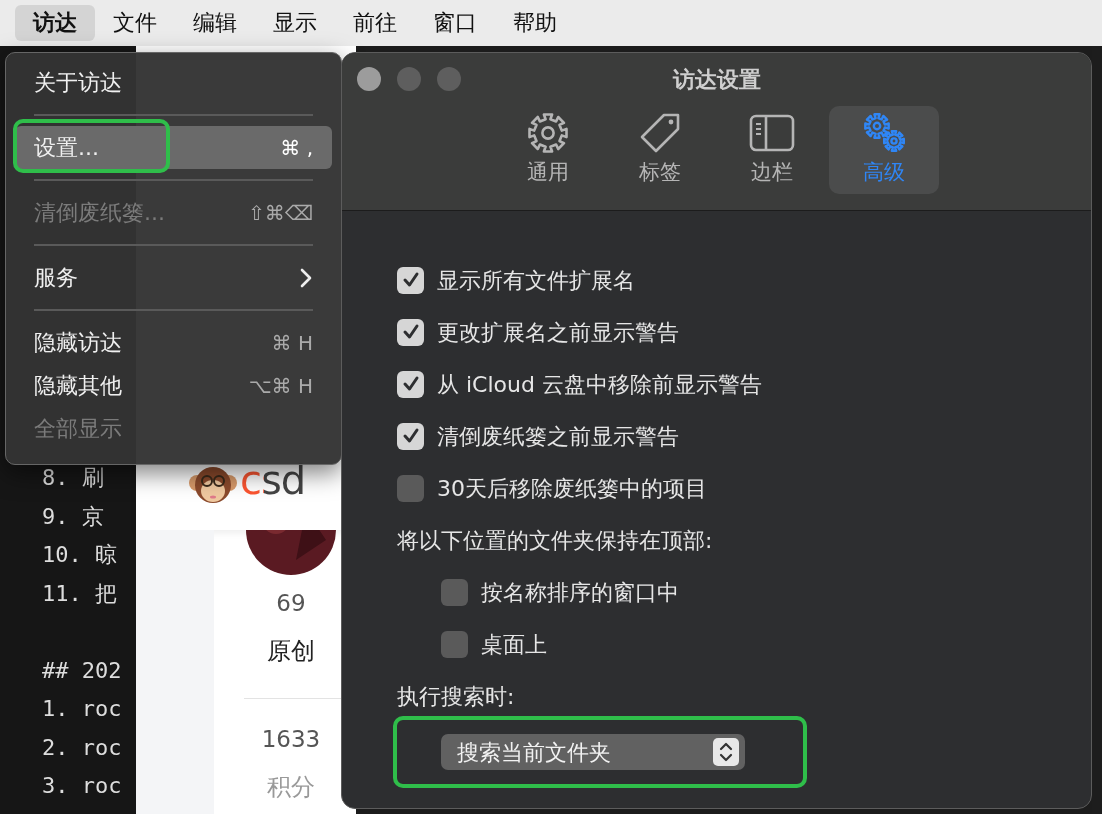  I want to click on terminal-line: ## 202, so click(82, 670).